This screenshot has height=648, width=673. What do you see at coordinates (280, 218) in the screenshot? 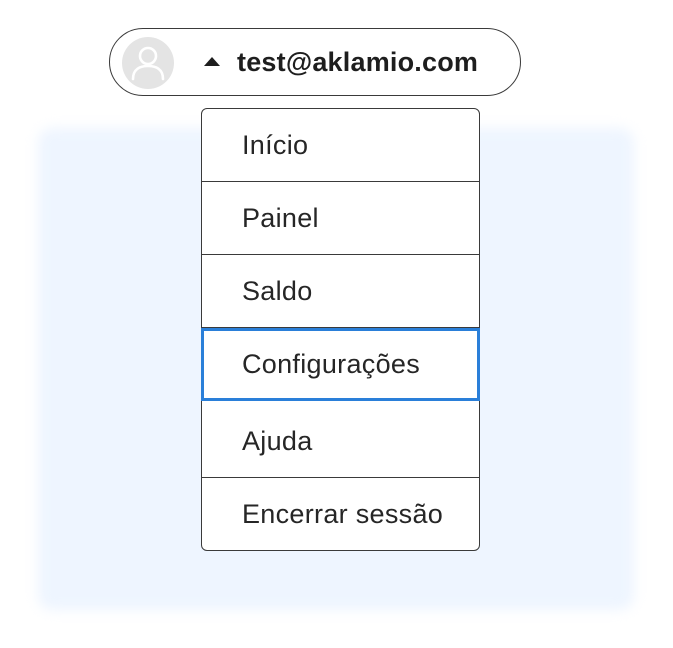
I see `menu-item-label: Painel` at bounding box center [280, 218].